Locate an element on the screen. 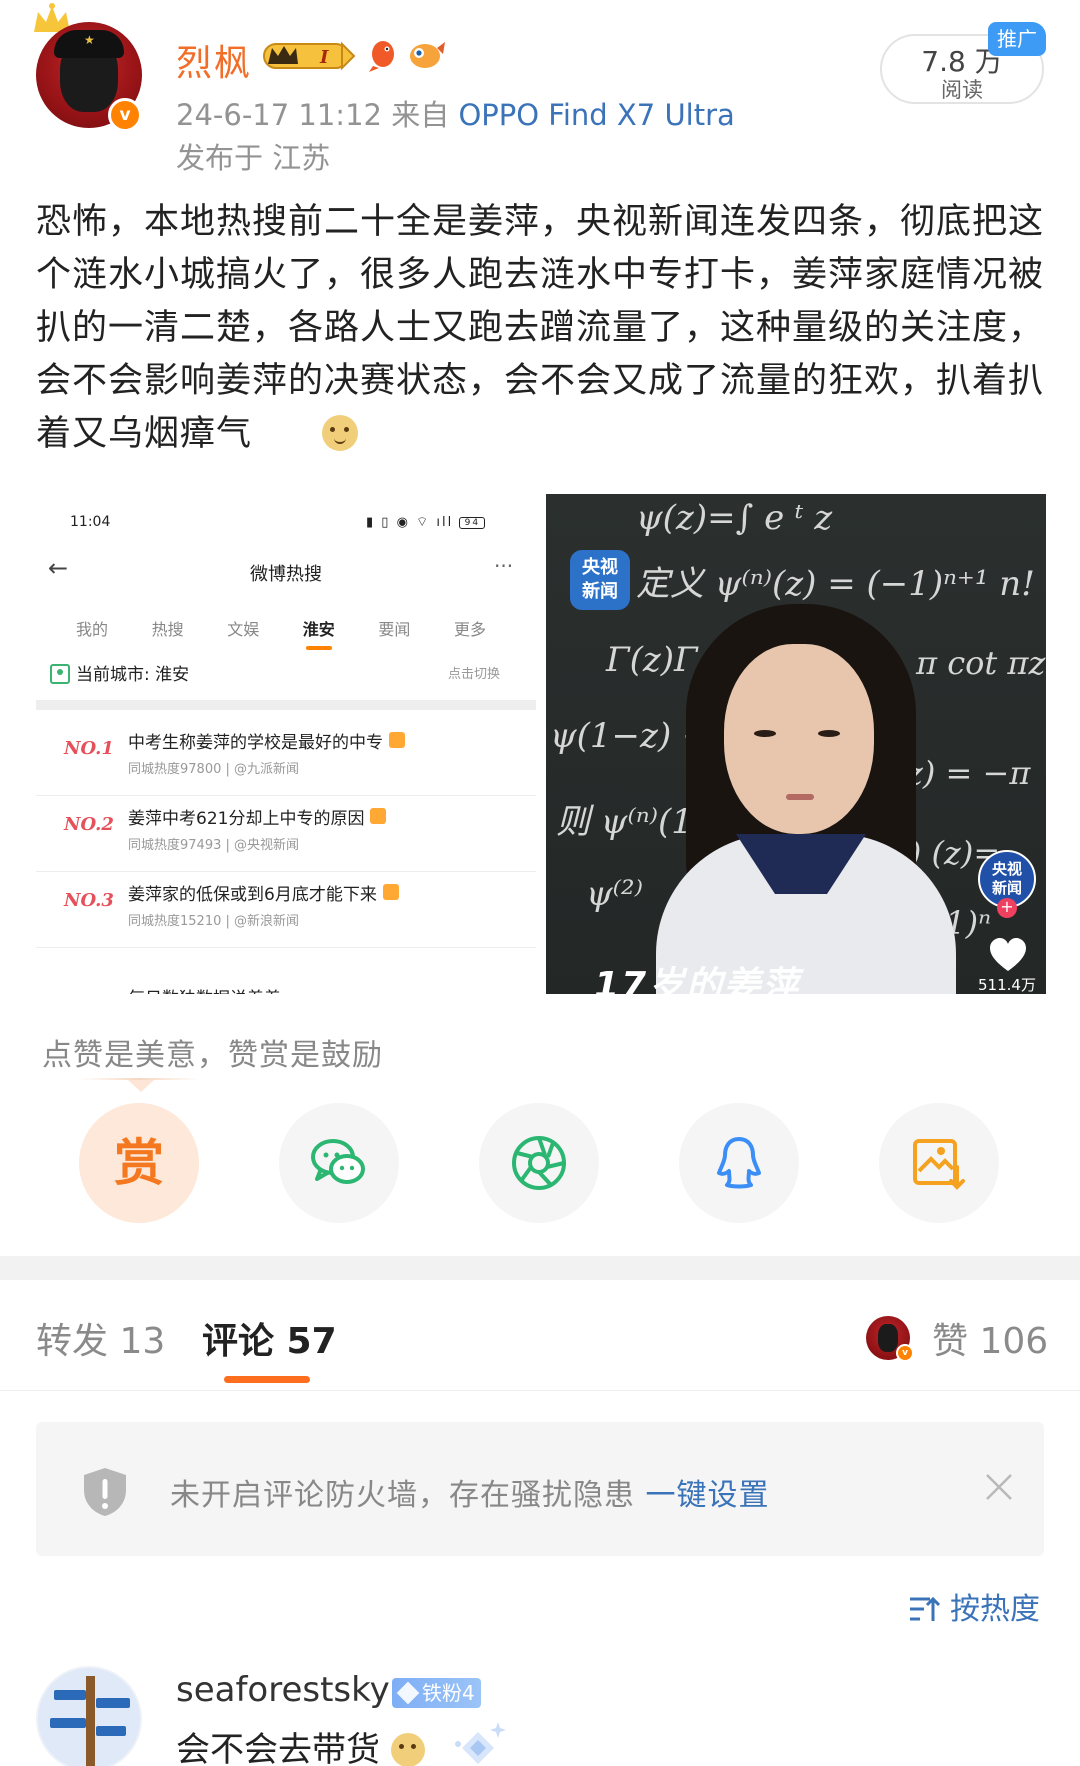 The height and width of the screenshot is (1766, 1080). sort-icon is located at coordinates (925, 1608).